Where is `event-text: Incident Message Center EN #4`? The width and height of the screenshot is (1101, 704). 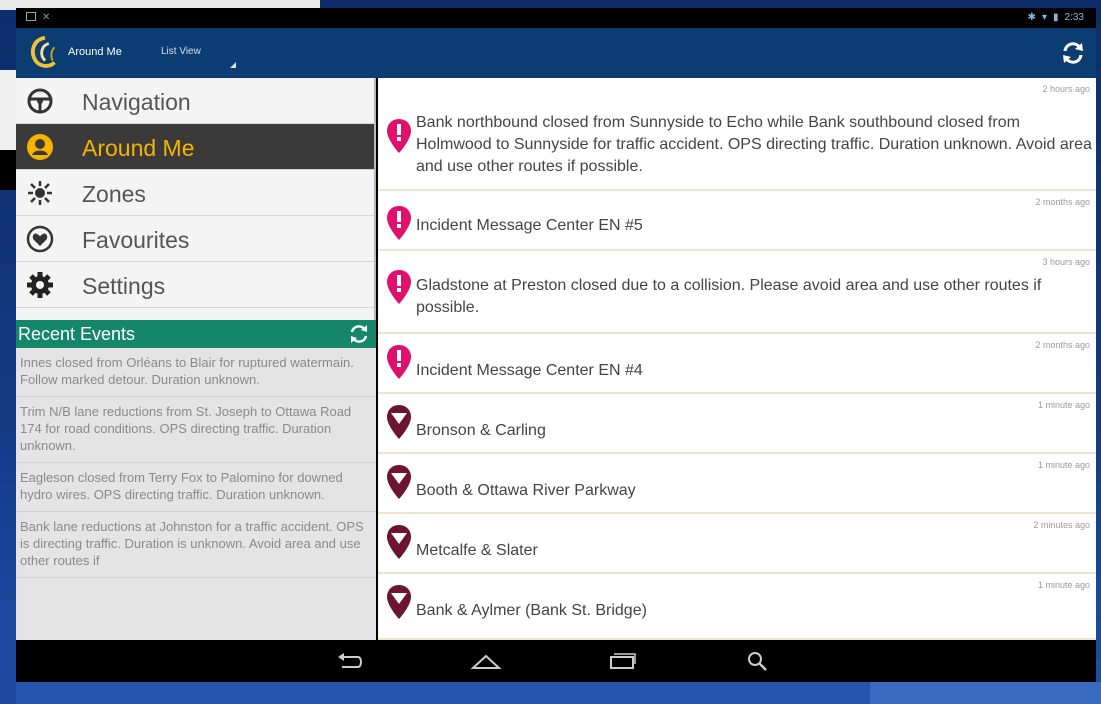
event-text: Incident Message Center EN #4 is located at coordinates (529, 370).